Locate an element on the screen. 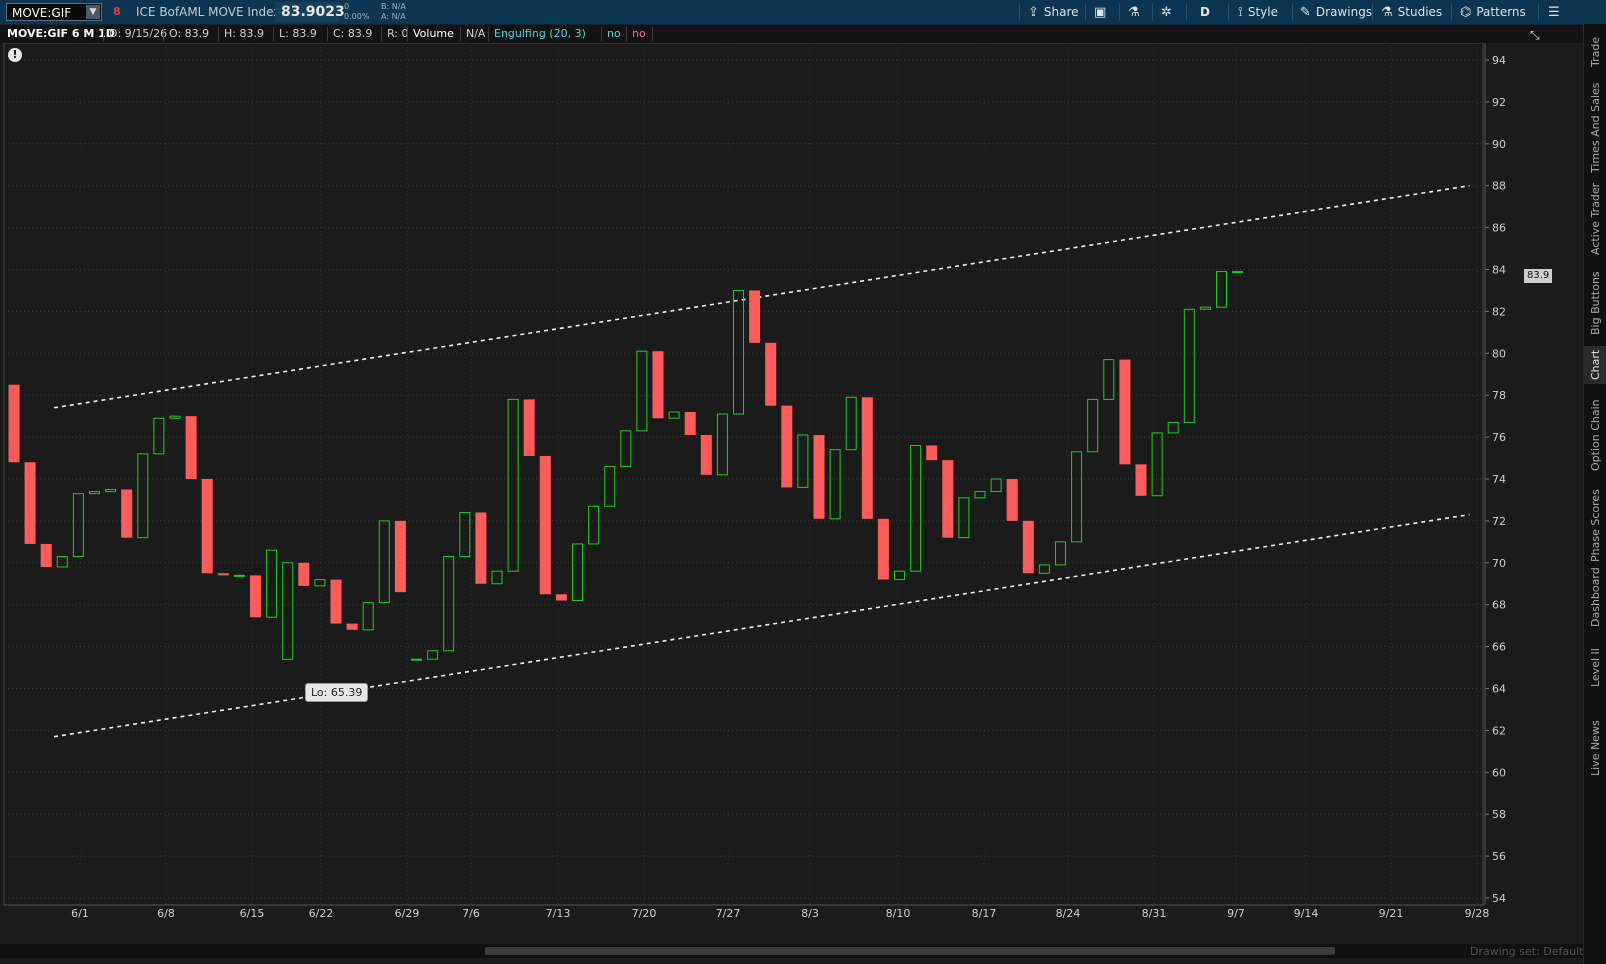  studies-button: ⚗ Studies is located at coordinates (1411, 12).